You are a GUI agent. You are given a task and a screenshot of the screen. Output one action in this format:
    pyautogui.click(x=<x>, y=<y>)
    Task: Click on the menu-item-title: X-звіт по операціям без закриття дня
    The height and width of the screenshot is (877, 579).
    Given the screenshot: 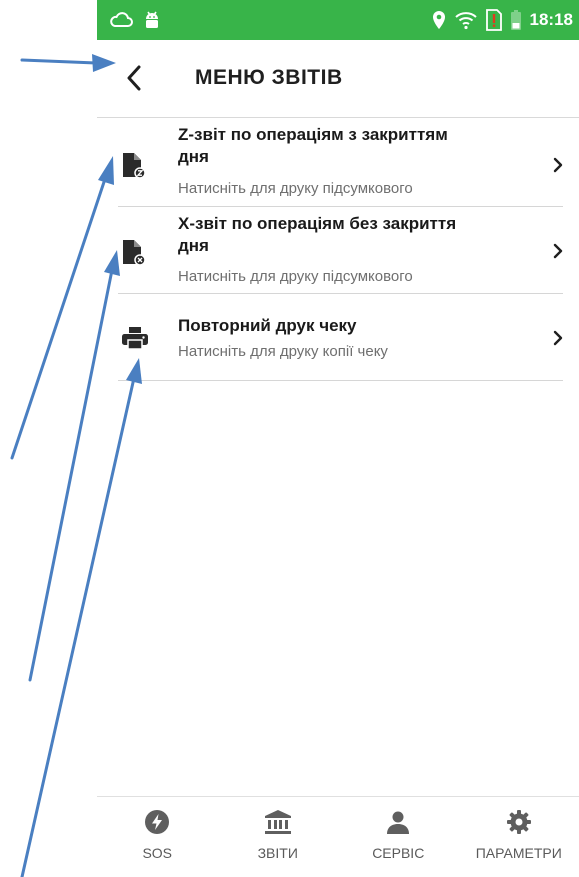 What is the action you would take?
    pyautogui.click(x=317, y=234)
    